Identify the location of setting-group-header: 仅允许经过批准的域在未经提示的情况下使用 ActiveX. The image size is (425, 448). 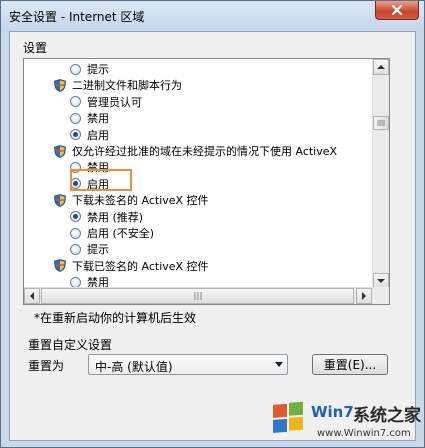
(195, 151).